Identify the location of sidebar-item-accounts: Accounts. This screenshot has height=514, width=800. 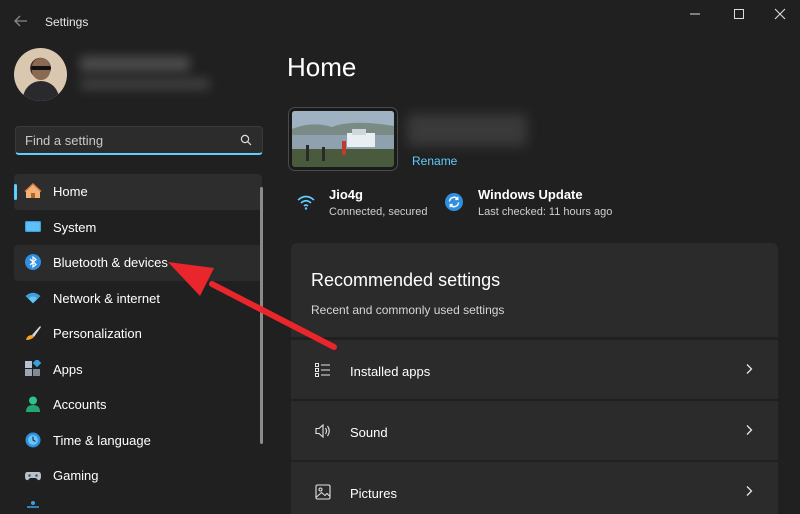
(138, 405).